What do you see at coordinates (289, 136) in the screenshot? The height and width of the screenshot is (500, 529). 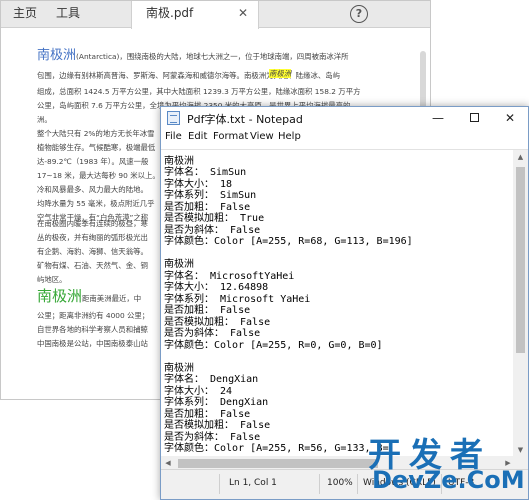 I see `menu-help: Help` at bounding box center [289, 136].